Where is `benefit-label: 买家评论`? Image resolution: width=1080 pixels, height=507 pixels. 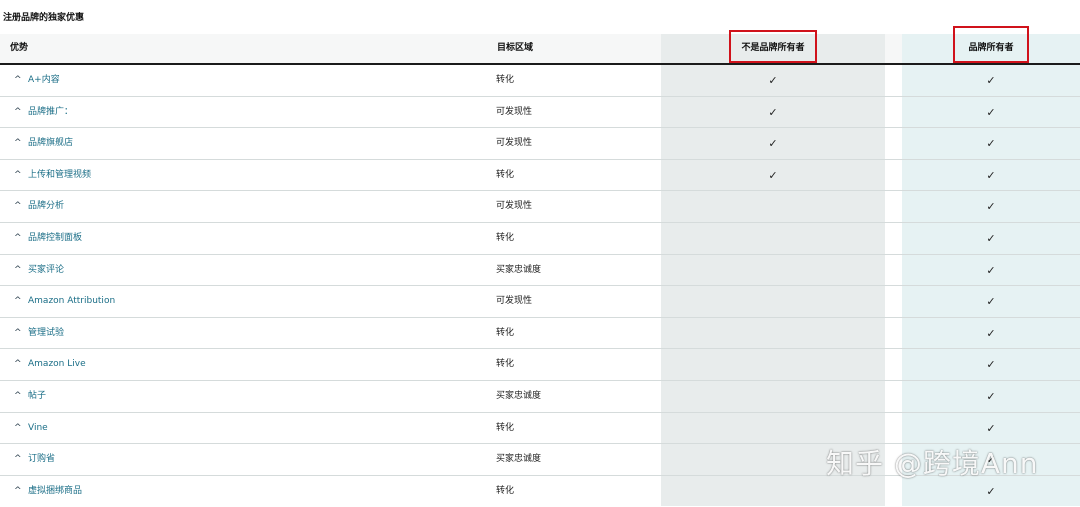
benefit-label: 买家评论 is located at coordinates (46, 269).